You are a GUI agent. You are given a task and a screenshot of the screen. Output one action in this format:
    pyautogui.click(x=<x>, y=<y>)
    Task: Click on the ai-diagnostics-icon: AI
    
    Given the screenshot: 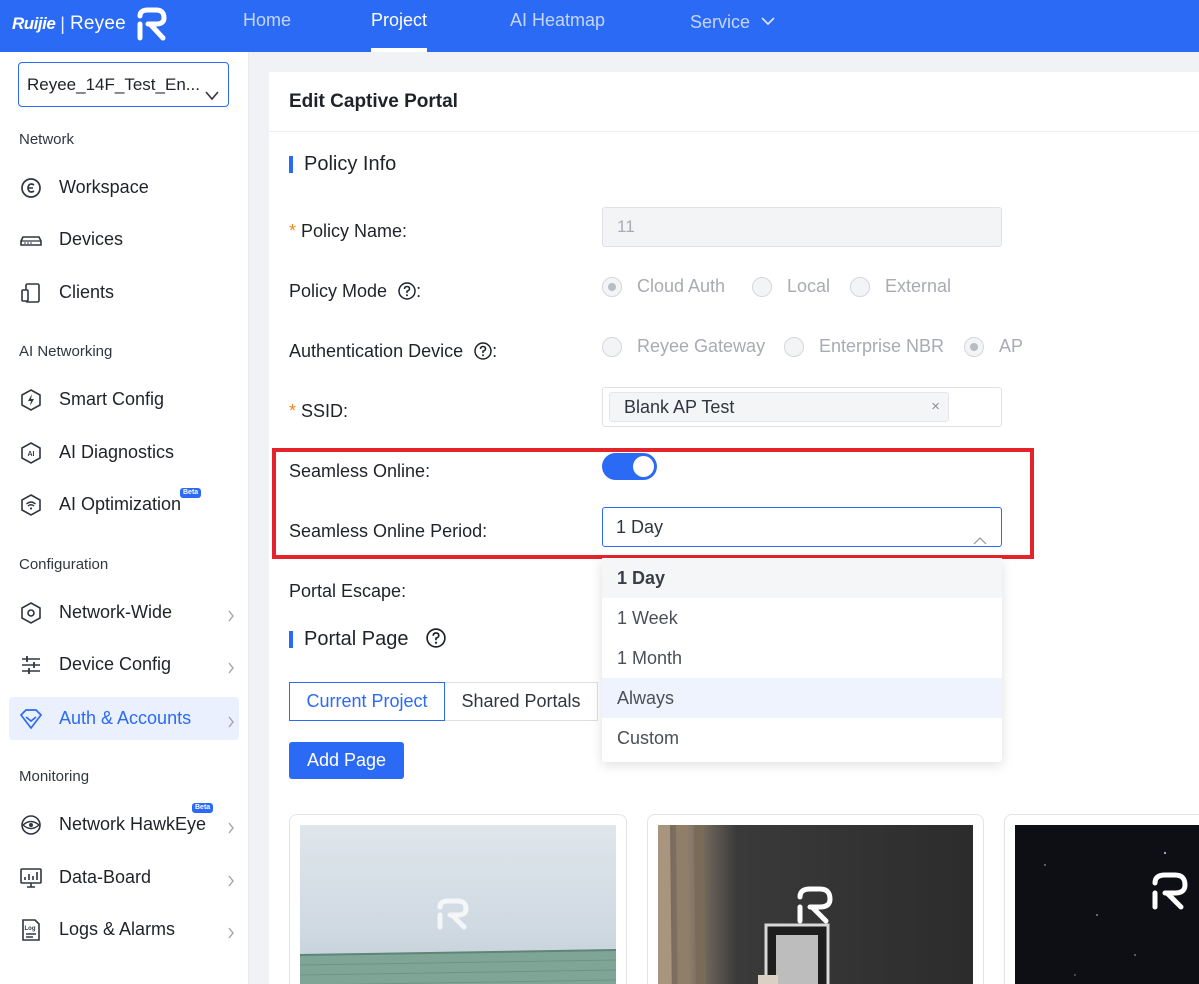 What is the action you would take?
    pyautogui.click(x=31, y=453)
    